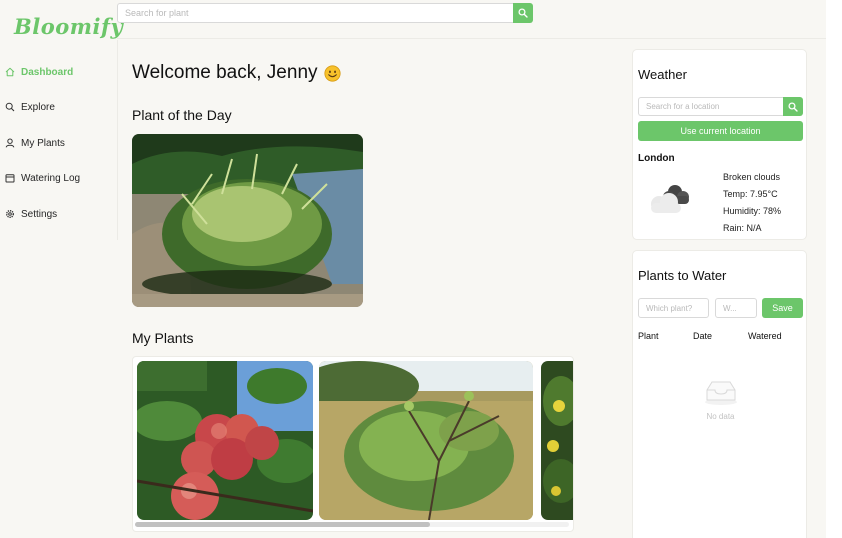 The height and width of the screenshot is (538, 842). I want to click on sidebar-item-explore: Explore, so click(58, 107).